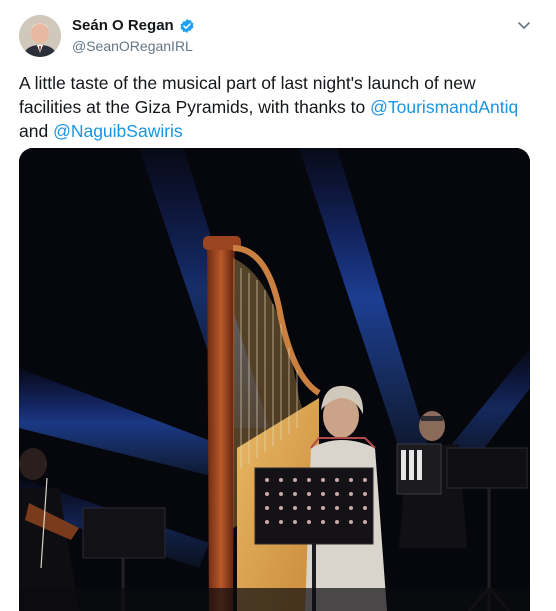  I want to click on author-handle: @SeanOReganIRL, so click(132, 46).